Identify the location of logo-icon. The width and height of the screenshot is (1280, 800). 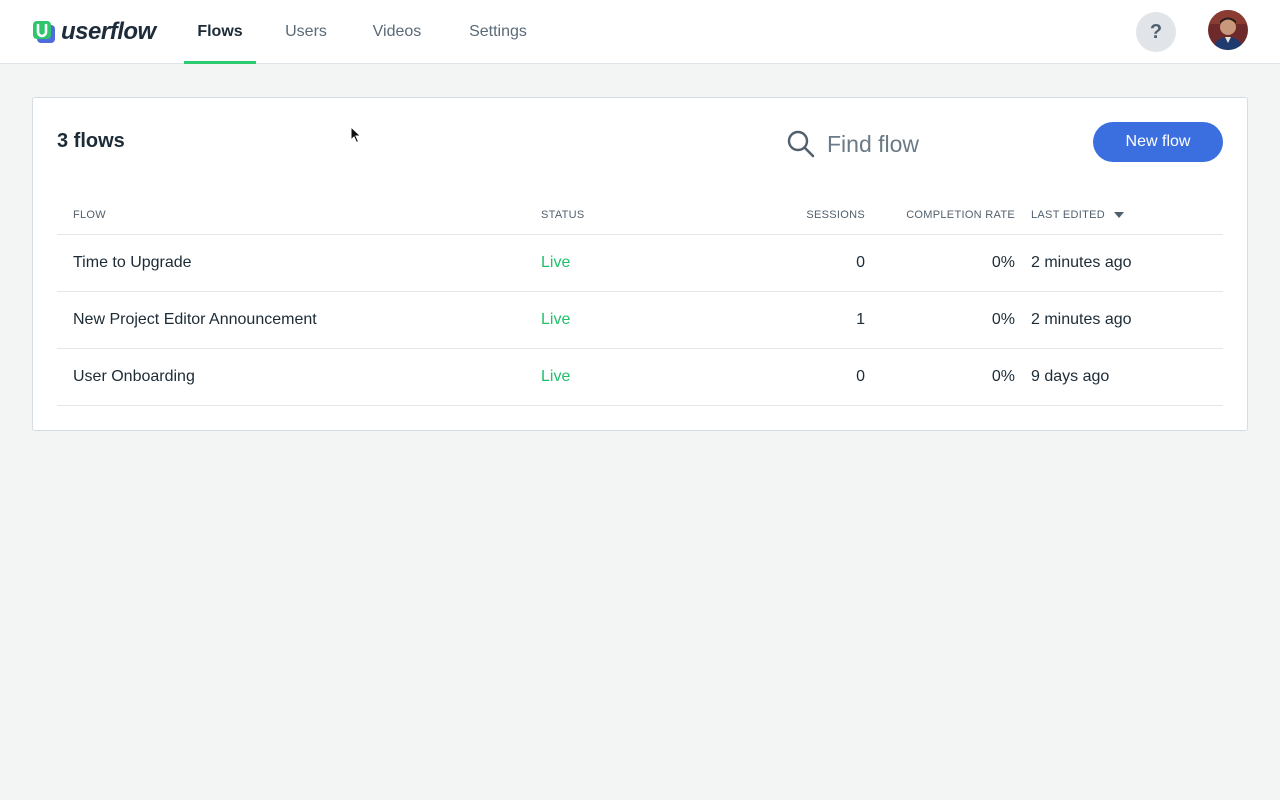
(44, 32).